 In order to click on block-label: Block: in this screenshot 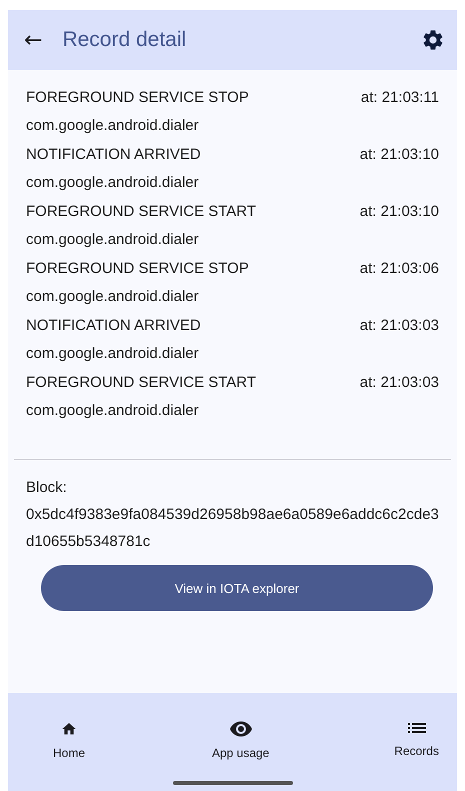, I will do `click(47, 488)`.